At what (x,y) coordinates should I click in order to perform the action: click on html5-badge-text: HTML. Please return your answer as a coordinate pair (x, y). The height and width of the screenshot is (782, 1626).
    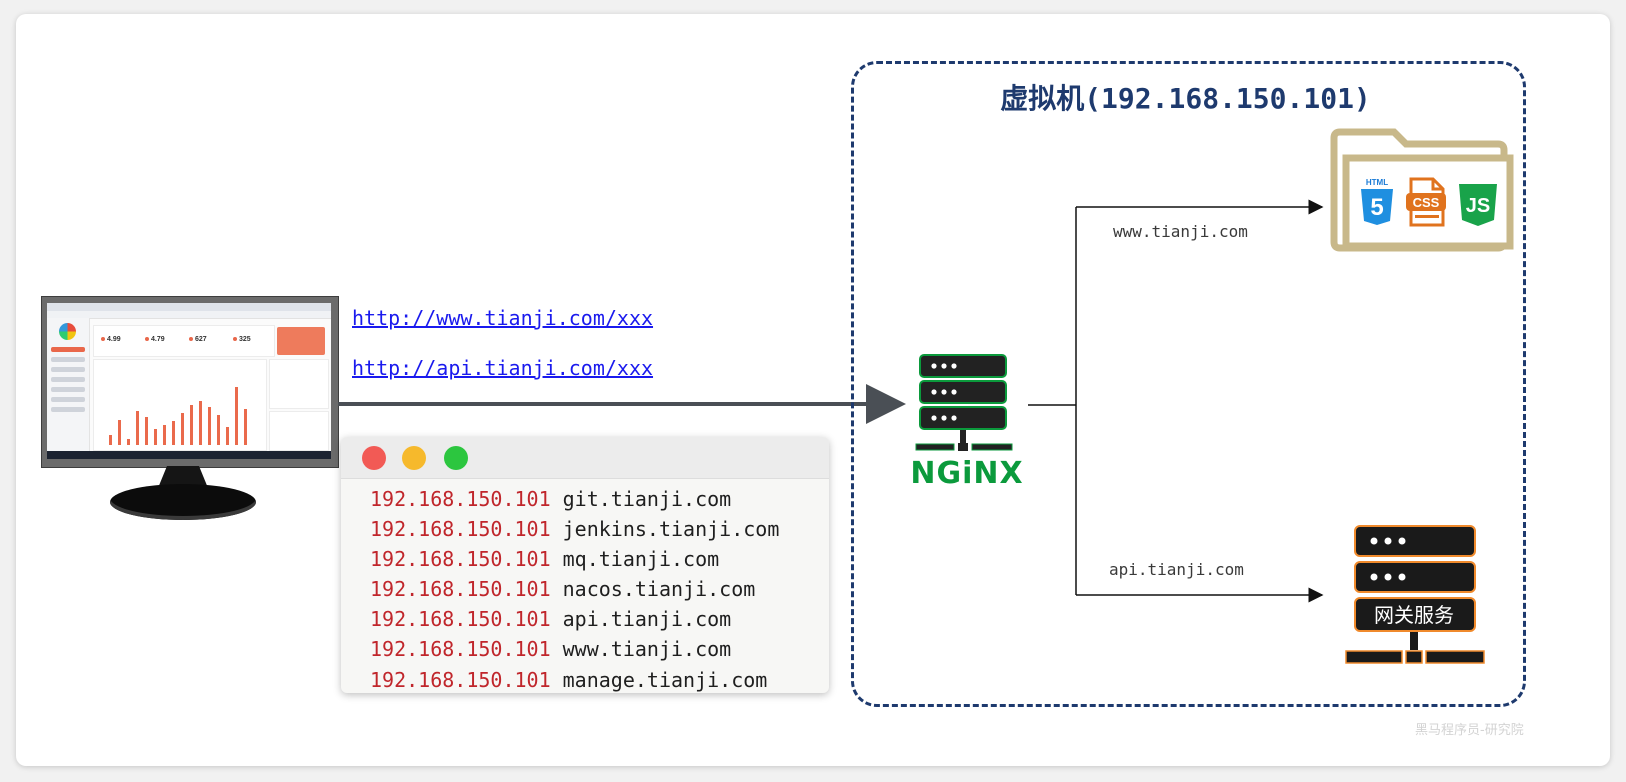
    Looking at the image, I should click on (1377, 182).